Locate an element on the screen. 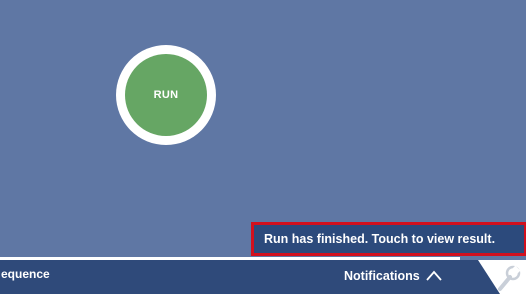  notifications-label: Notifications is located at coordinates (382, 276).